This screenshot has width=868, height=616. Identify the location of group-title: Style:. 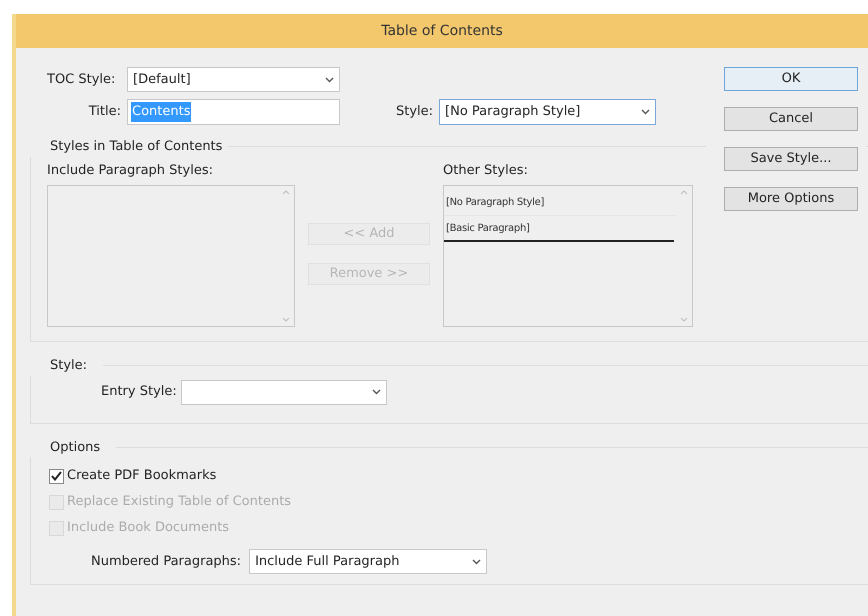
(68, 366).